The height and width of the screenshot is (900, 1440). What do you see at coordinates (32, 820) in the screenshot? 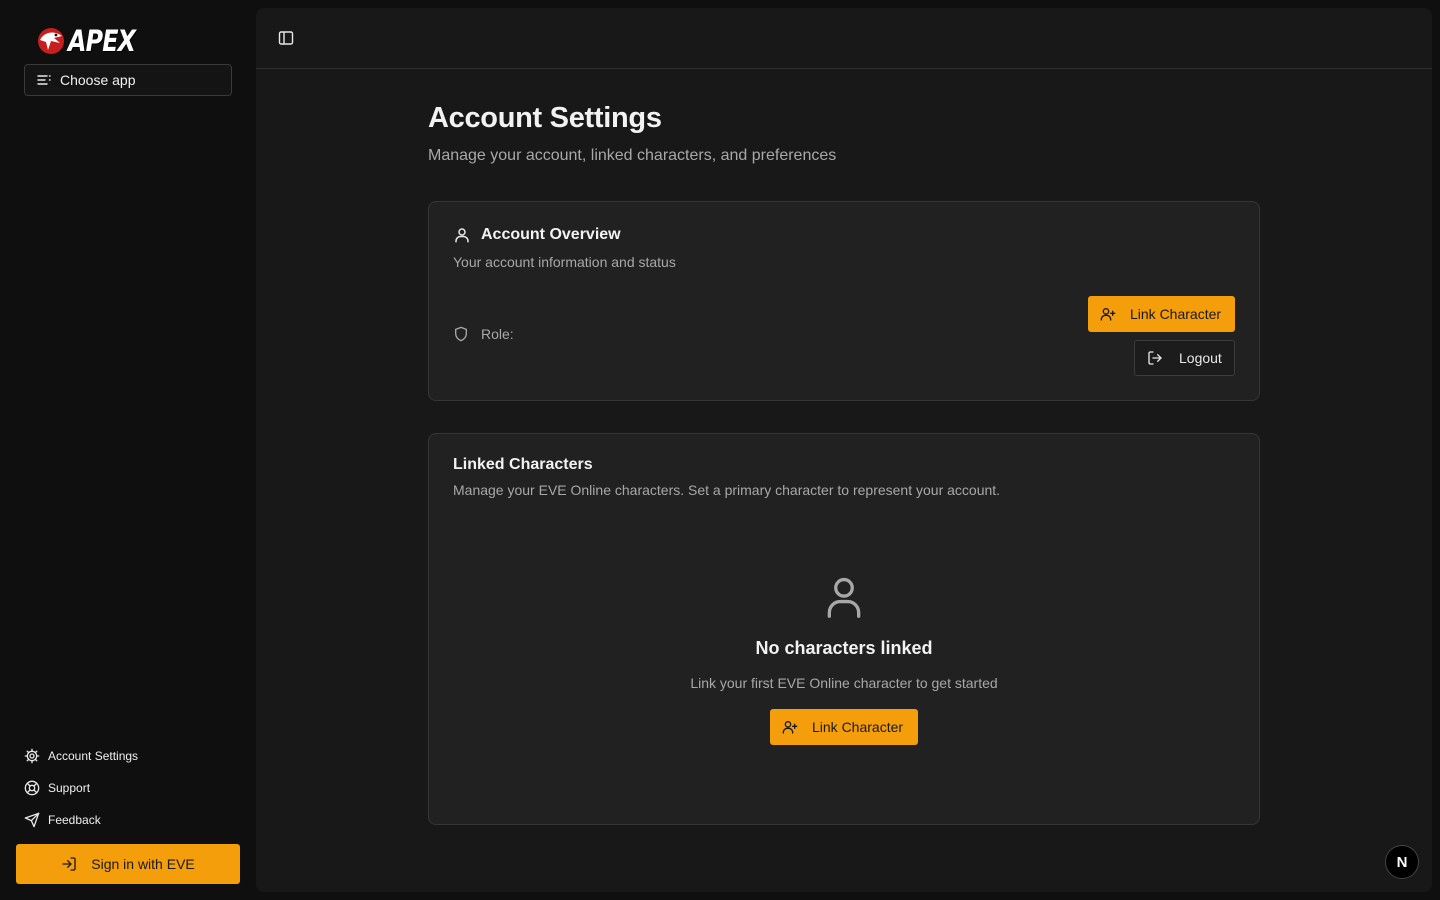
I see `send-icon` at bounding box center [32, 820].